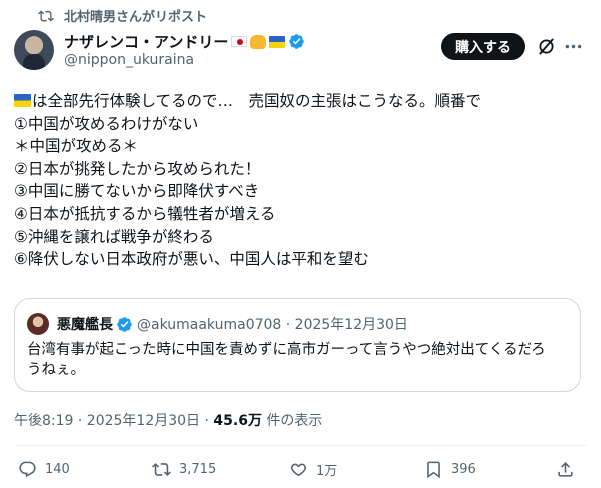 The height and width of the screenshot is (488, 601). What do you see at coordinates (136, 17) in the screenshot?
I see `repost-label: 北村晴男さんがリポスト` at bounding box center [136, 17].